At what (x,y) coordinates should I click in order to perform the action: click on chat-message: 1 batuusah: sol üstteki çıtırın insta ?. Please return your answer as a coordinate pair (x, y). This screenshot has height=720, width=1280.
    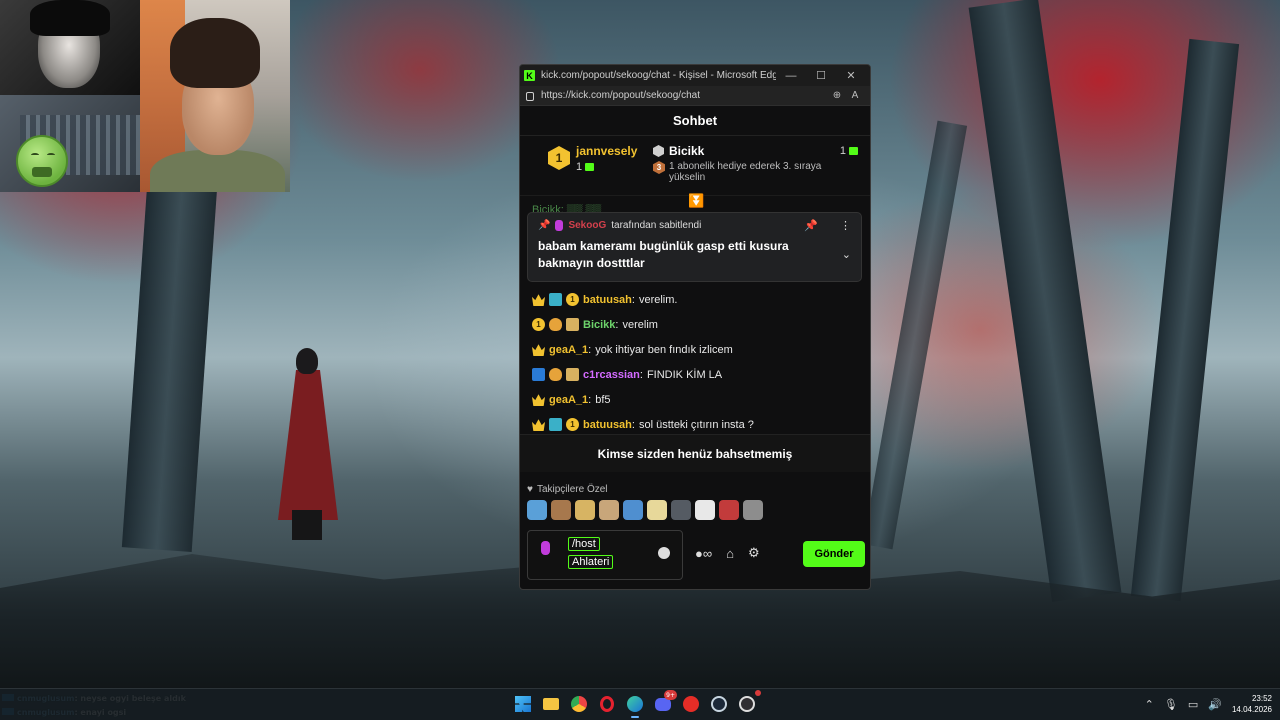
    Looking at the image, I should click on (698, 423).